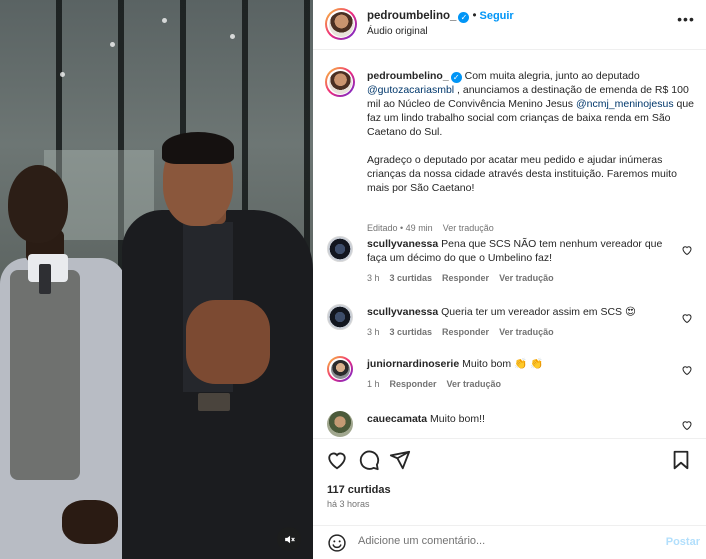 The width and height of the screenshot is (706, 559). I want to click on commenter-username: cauecamata, so click(397, 419).